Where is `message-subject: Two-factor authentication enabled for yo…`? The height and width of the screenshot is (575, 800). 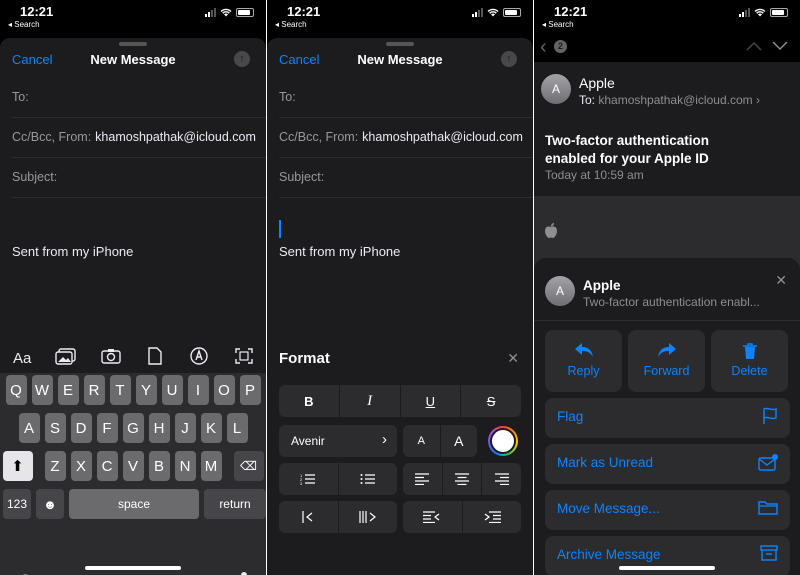 message-subject: Two-factor authentication enabled for yo… is located at coordinates (627, 149).